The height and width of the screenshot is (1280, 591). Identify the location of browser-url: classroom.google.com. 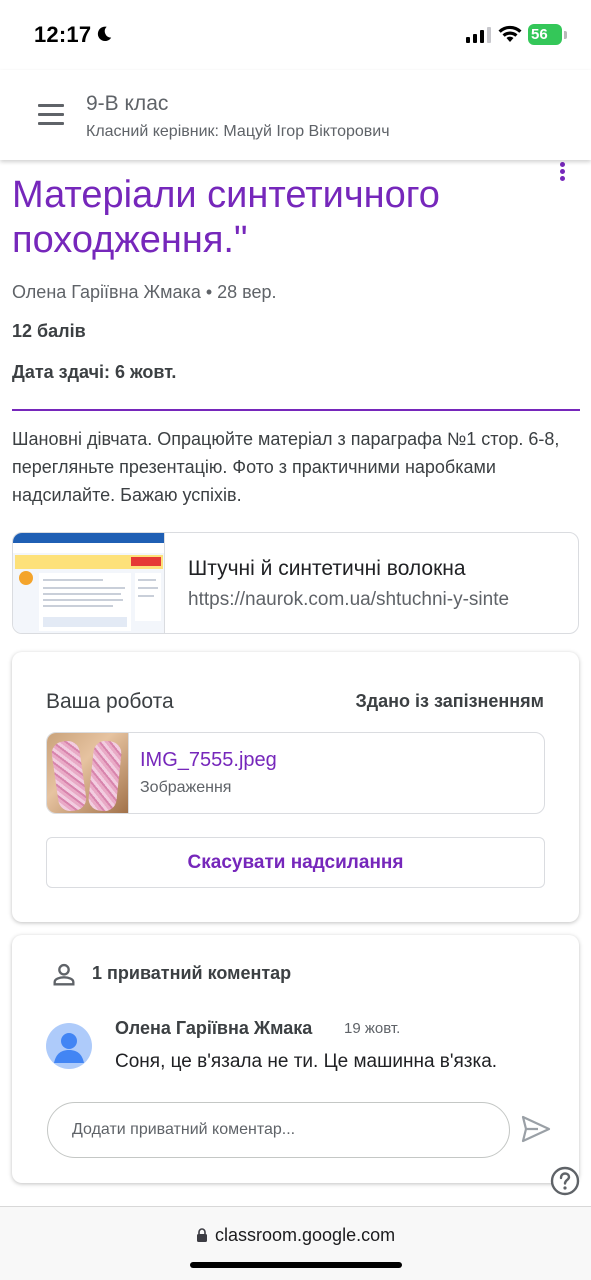
(305, 1235).